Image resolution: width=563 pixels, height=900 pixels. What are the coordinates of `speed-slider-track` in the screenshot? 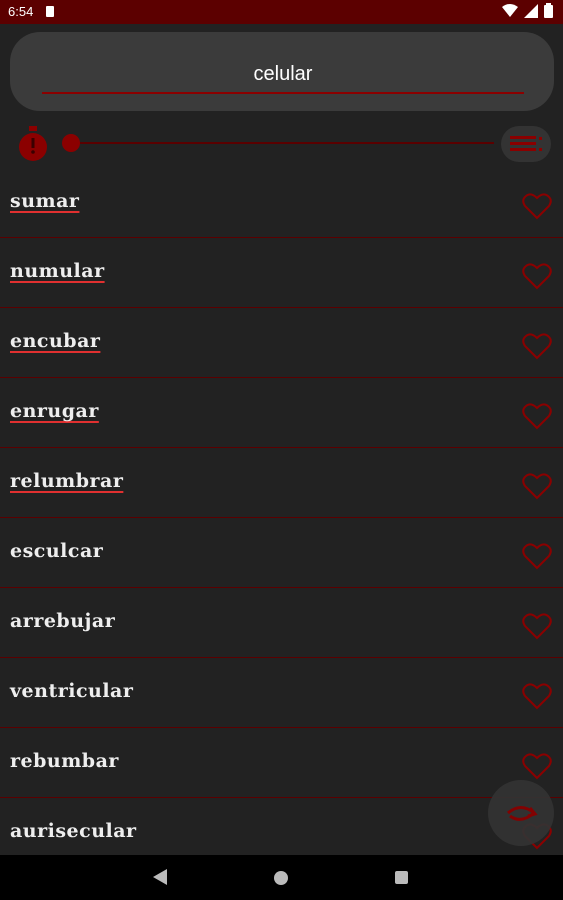 It's located at (279, 143).